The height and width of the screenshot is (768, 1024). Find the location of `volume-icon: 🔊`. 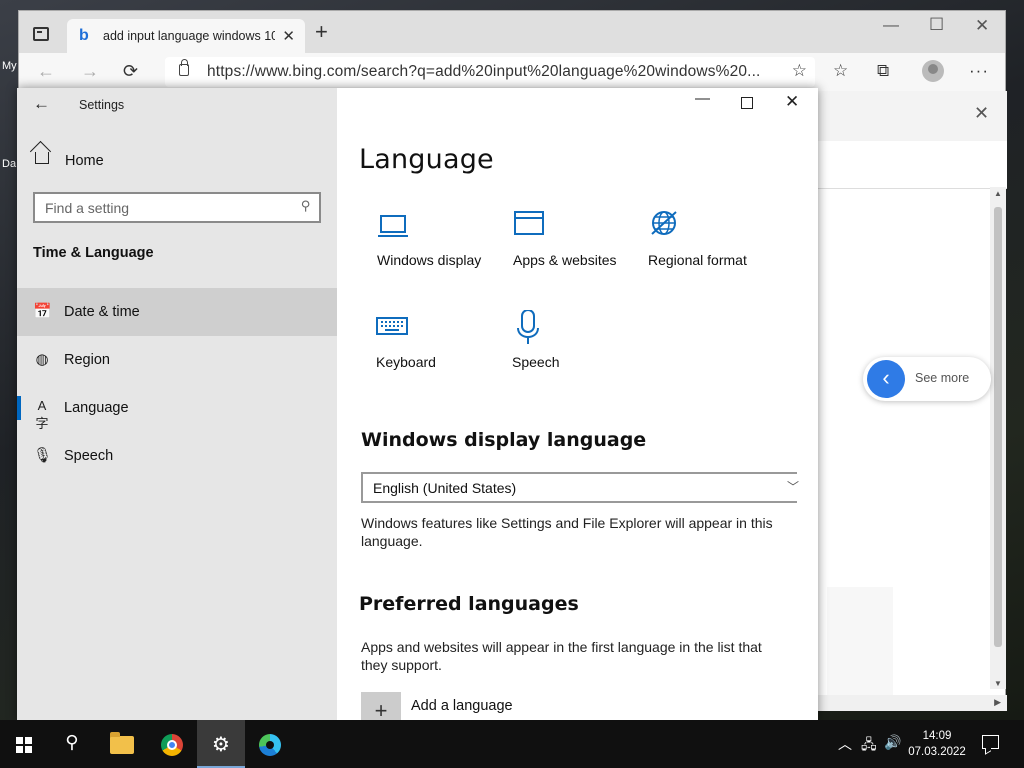

volume-icon: 🔊 is located at coordinates (892, 742).